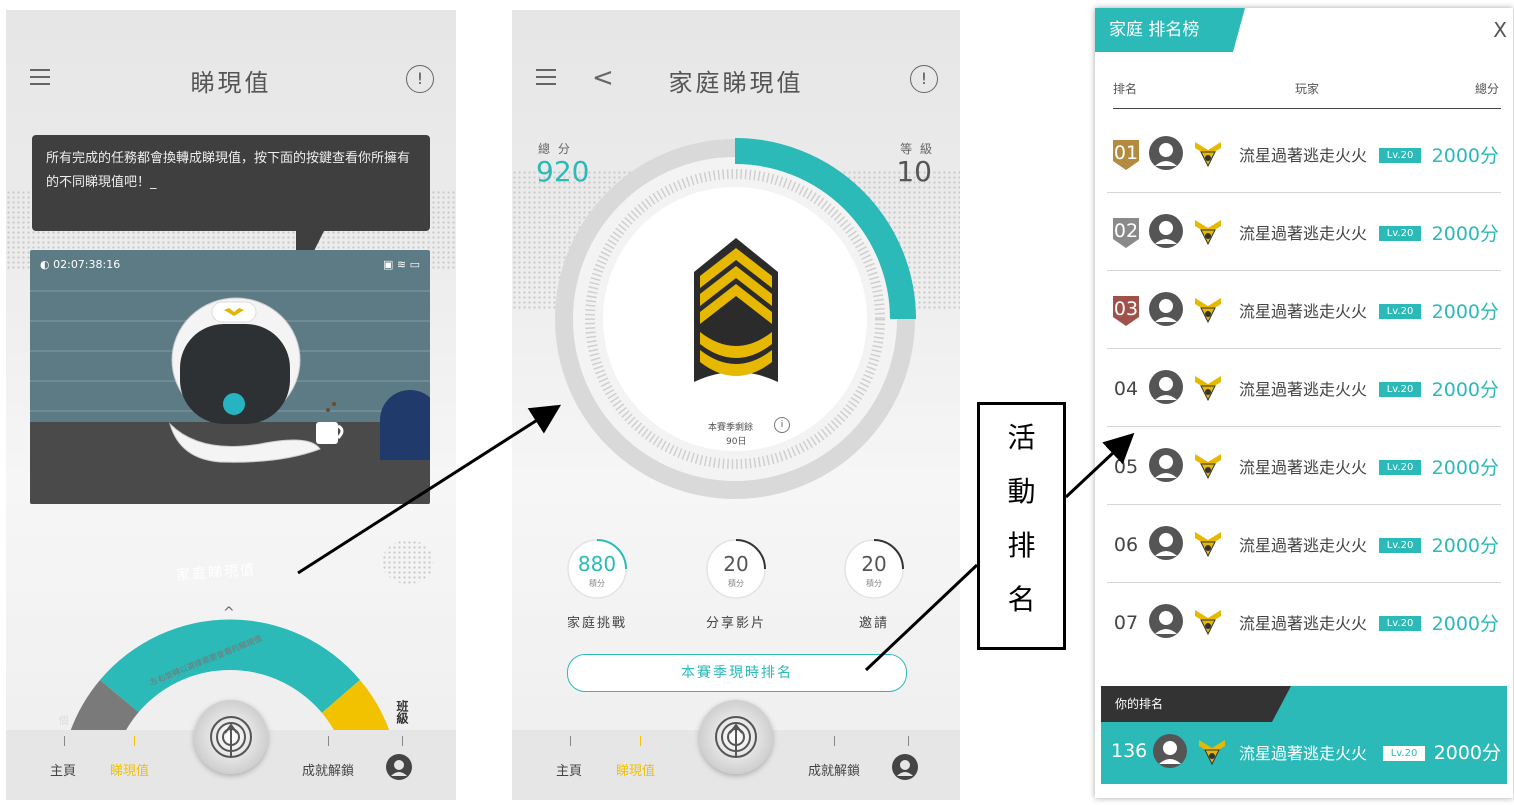  Describe the element at coordinates (737, 673) in the screenshot. I see `season-ranking-button: 本賽季現時排名` at that location.